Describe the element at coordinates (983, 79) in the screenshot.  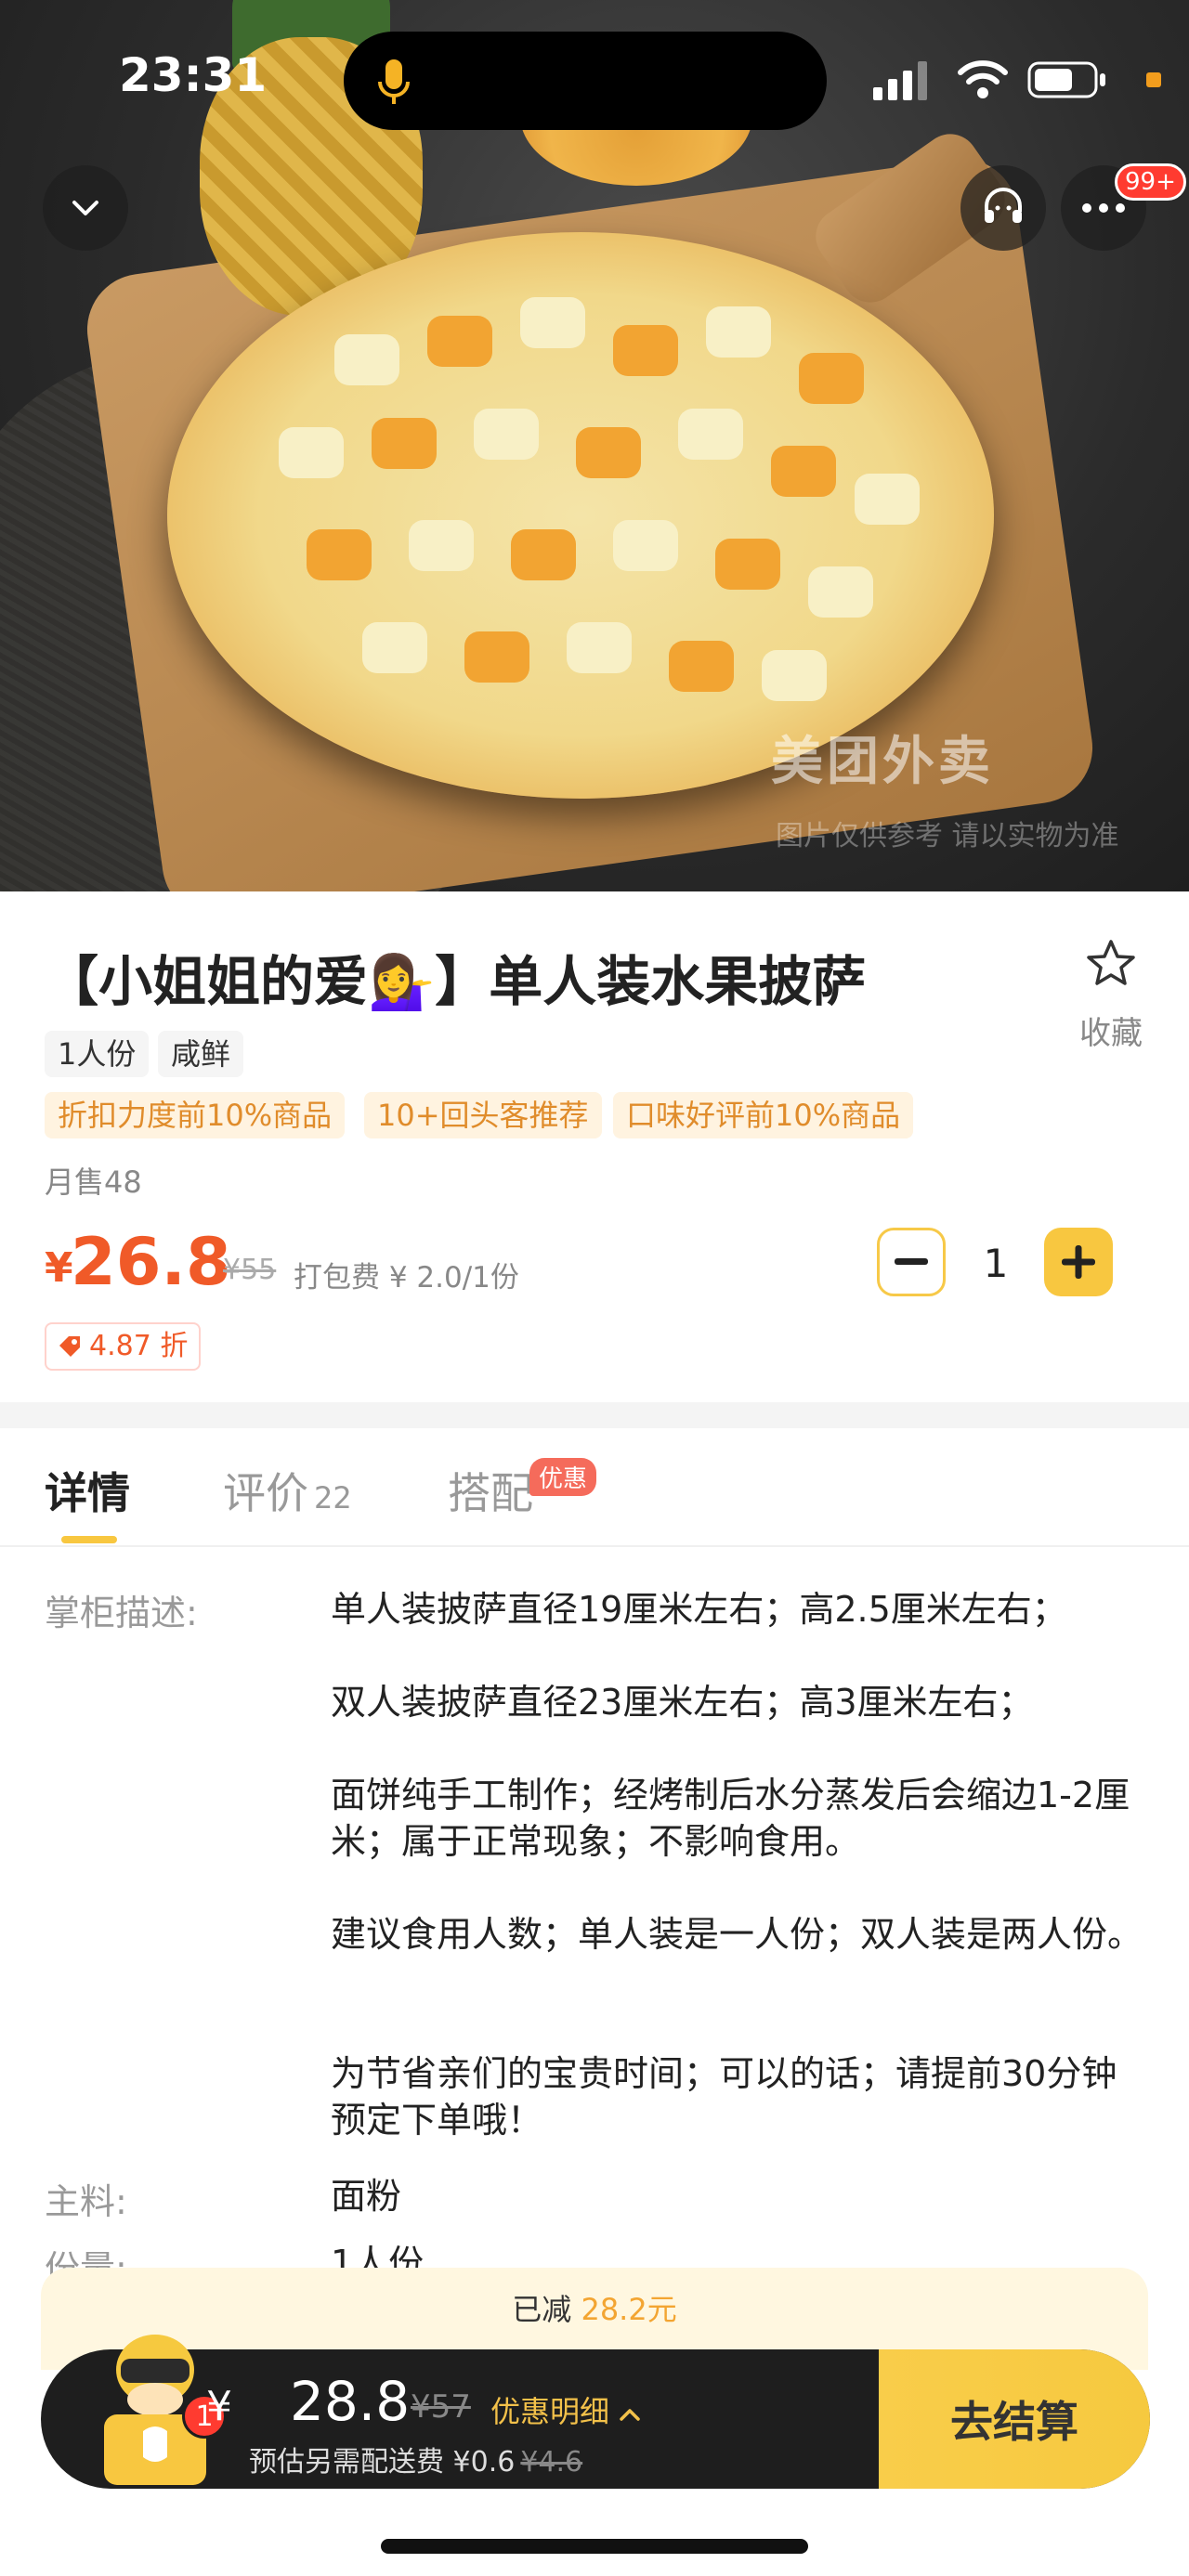
I see `wifi-icon` at that location.